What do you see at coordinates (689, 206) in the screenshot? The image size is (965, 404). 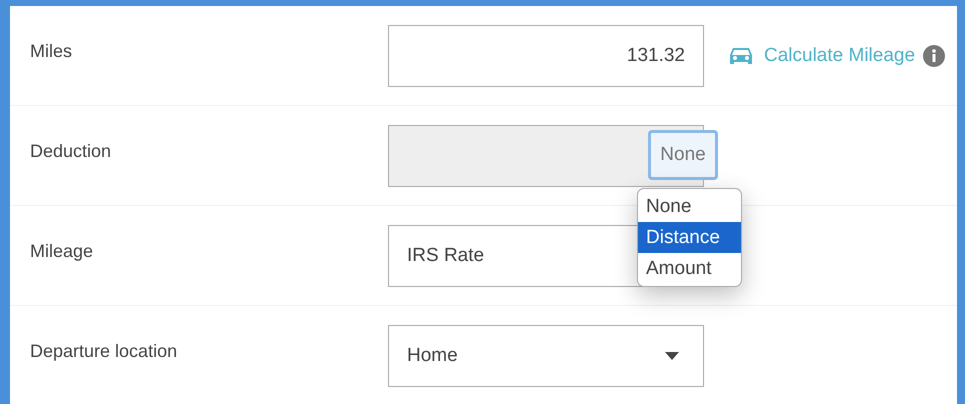 I see `menu-option: None` at bounding box center [689, 206].